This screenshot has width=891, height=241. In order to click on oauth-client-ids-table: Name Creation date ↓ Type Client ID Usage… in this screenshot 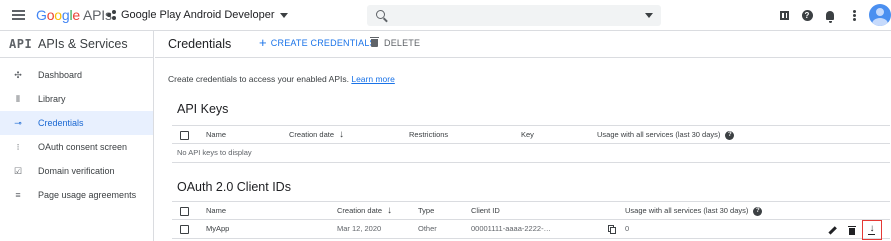, I will do `click(531, 220)`.